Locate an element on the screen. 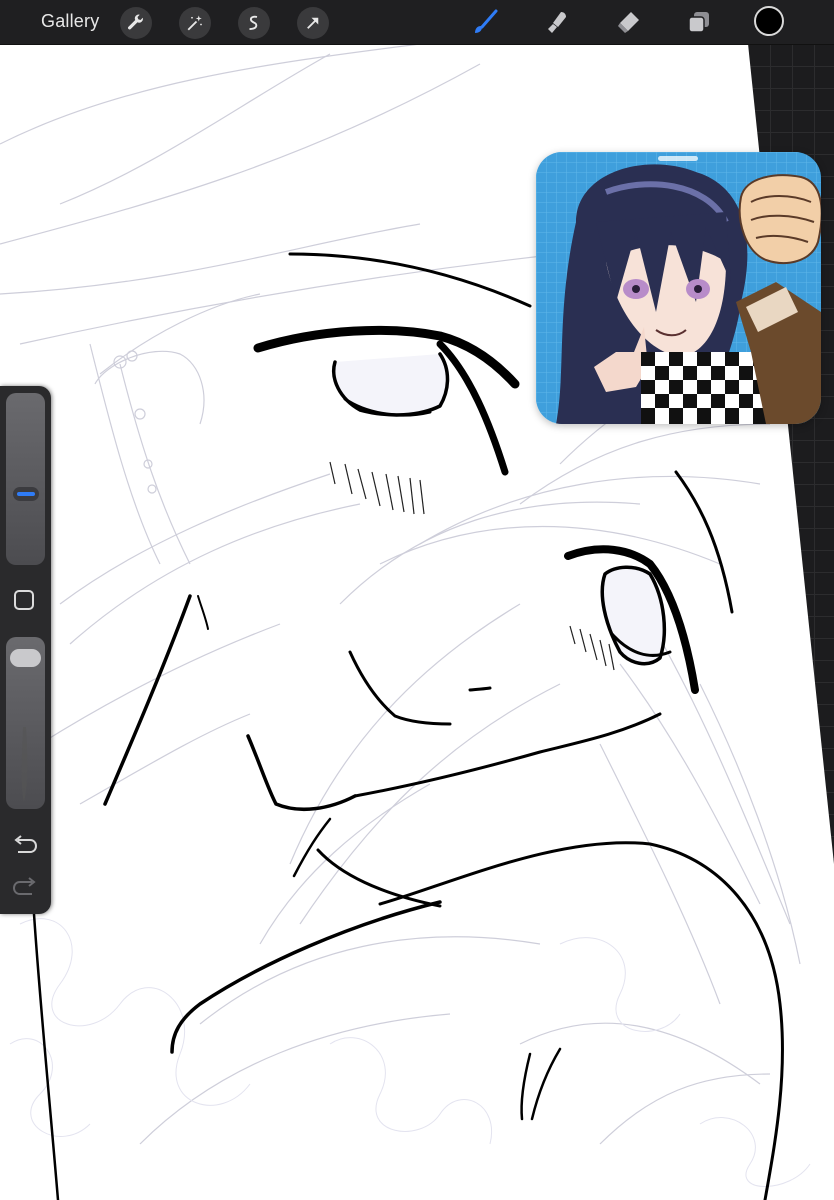 The width and height of the screenshot is (834, 1200). selection-button is located at coordinates (254, 23).